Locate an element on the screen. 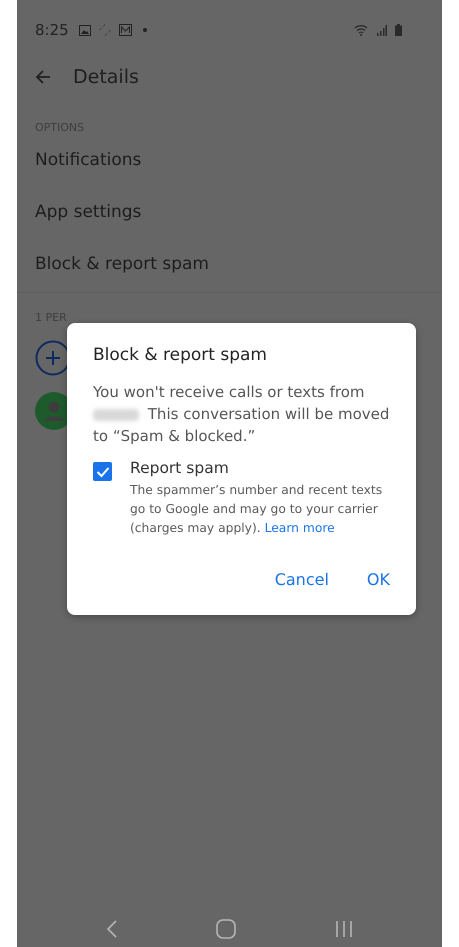 This screenshot has width=459, height=947. back-arrow-icon is located at coordinates (43, 77).